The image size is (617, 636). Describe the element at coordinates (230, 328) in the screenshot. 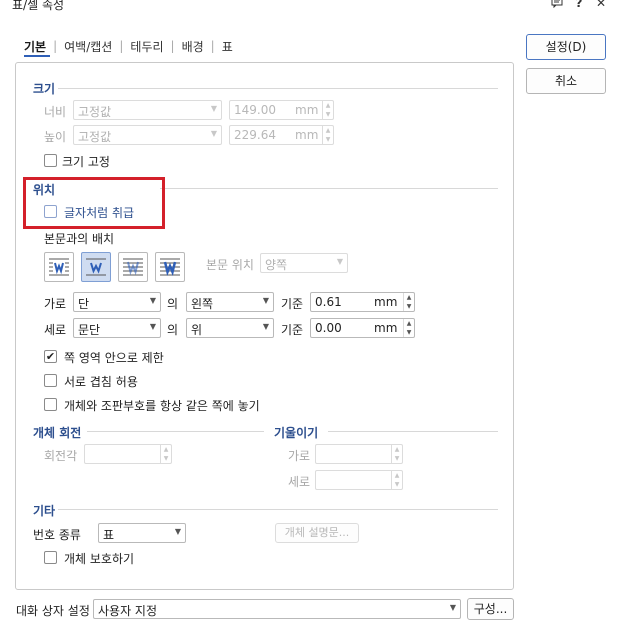

I see `vertical-align-select: 위 ▼` at that location.